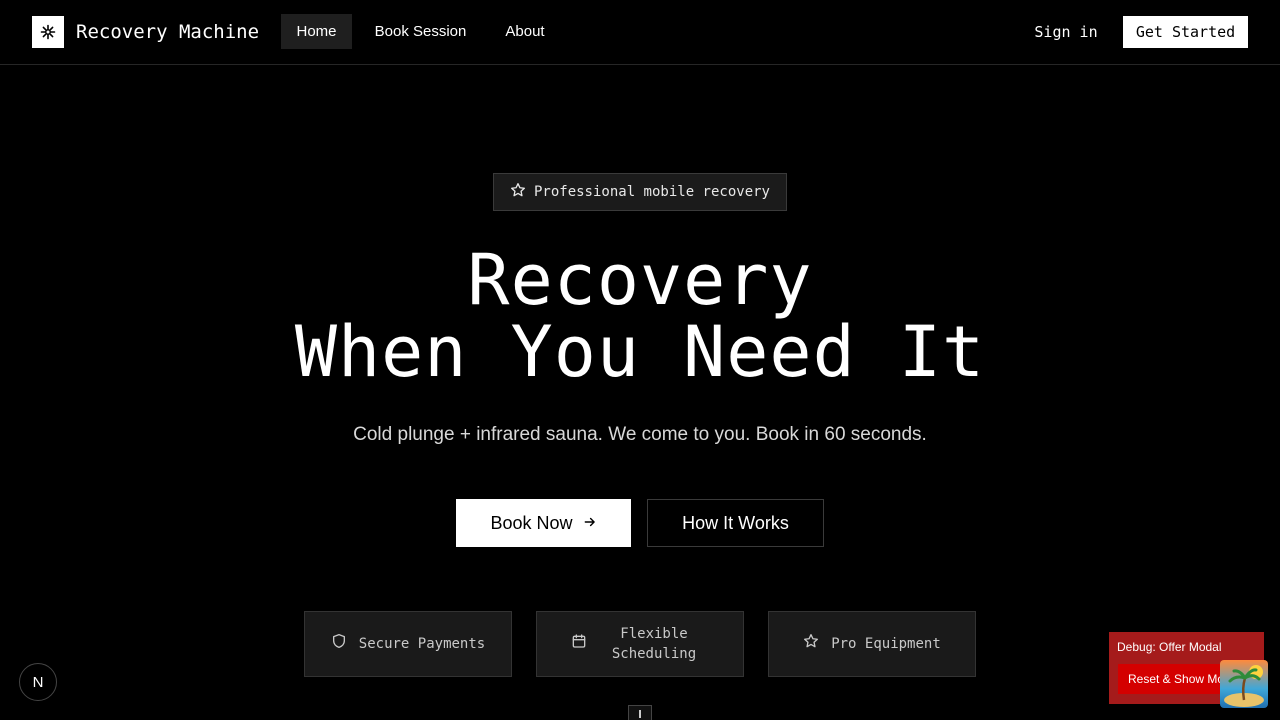  I want to click on nextjs-dev-badge: N, so click(38, 682).